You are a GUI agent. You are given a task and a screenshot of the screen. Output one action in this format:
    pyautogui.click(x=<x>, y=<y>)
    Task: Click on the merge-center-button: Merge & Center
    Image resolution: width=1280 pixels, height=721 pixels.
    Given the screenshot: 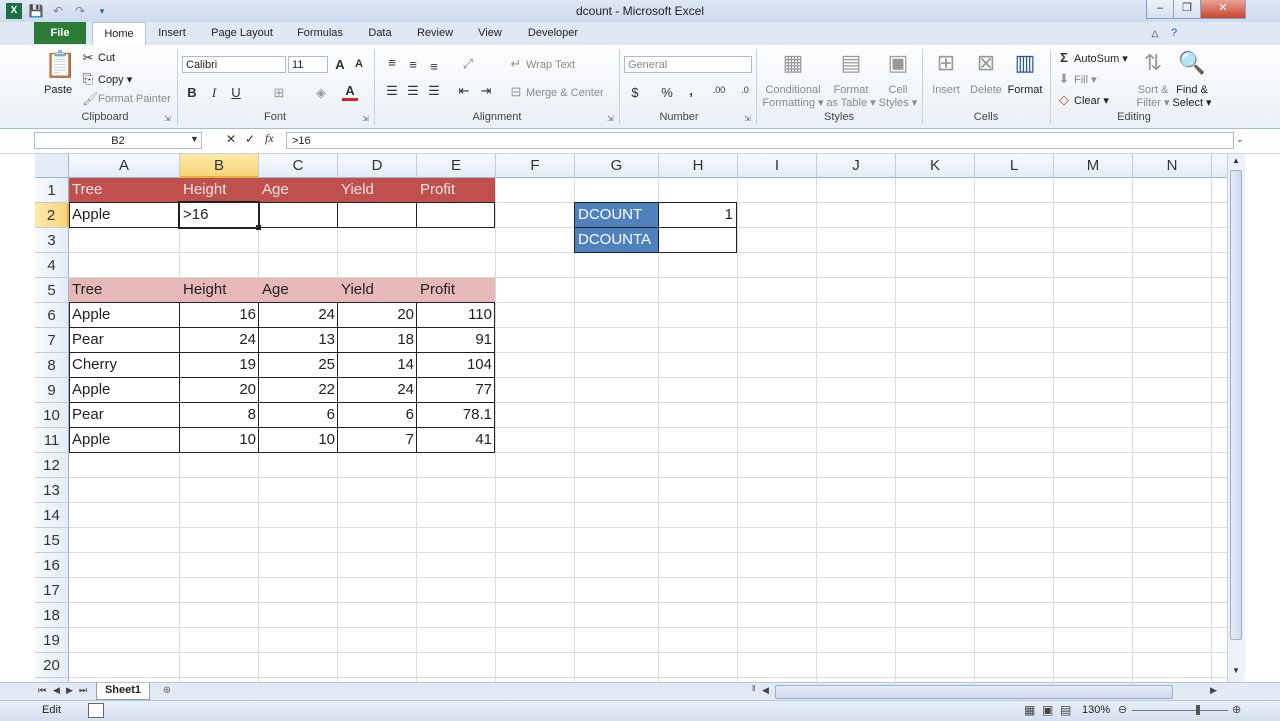 What is the action you would take?
    pyautogui.click(x=565, y=93)
    